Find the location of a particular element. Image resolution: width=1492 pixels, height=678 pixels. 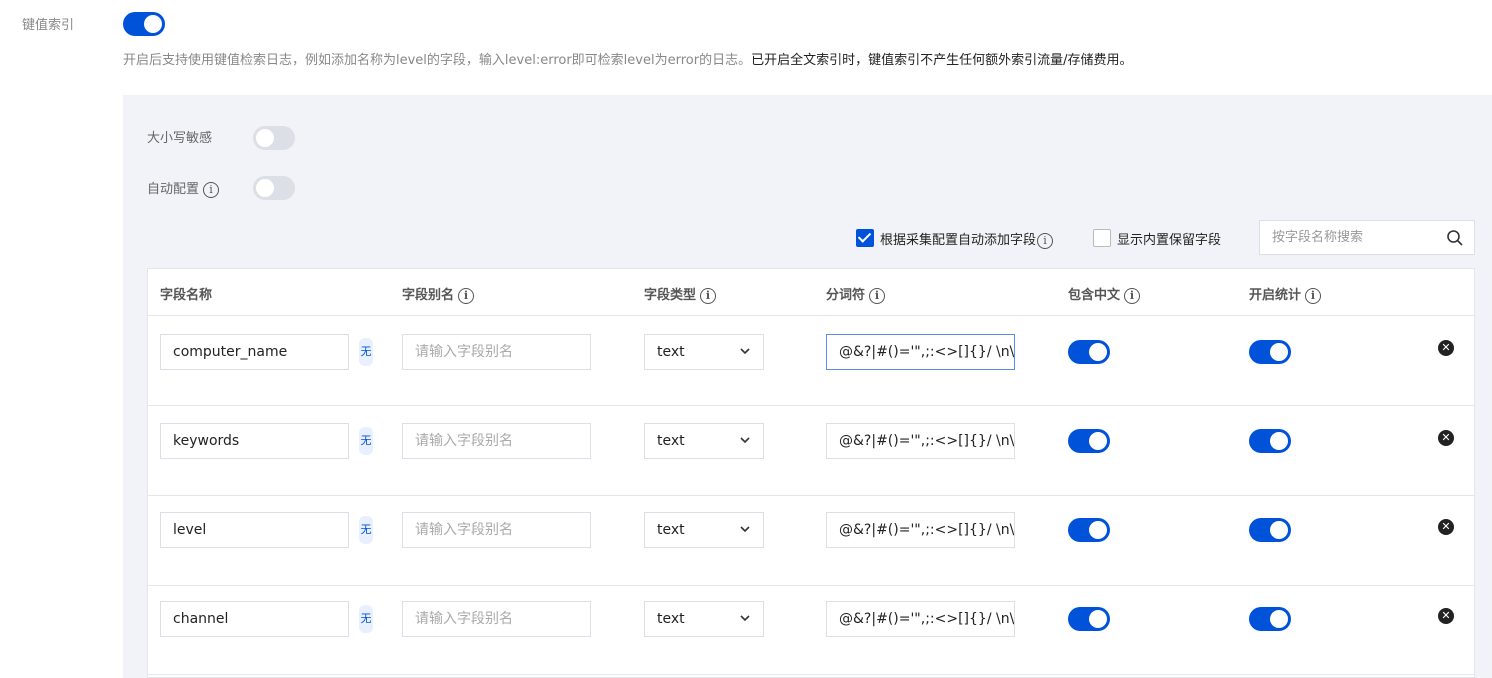

field-search-box is located at coordinates (1367, 237).